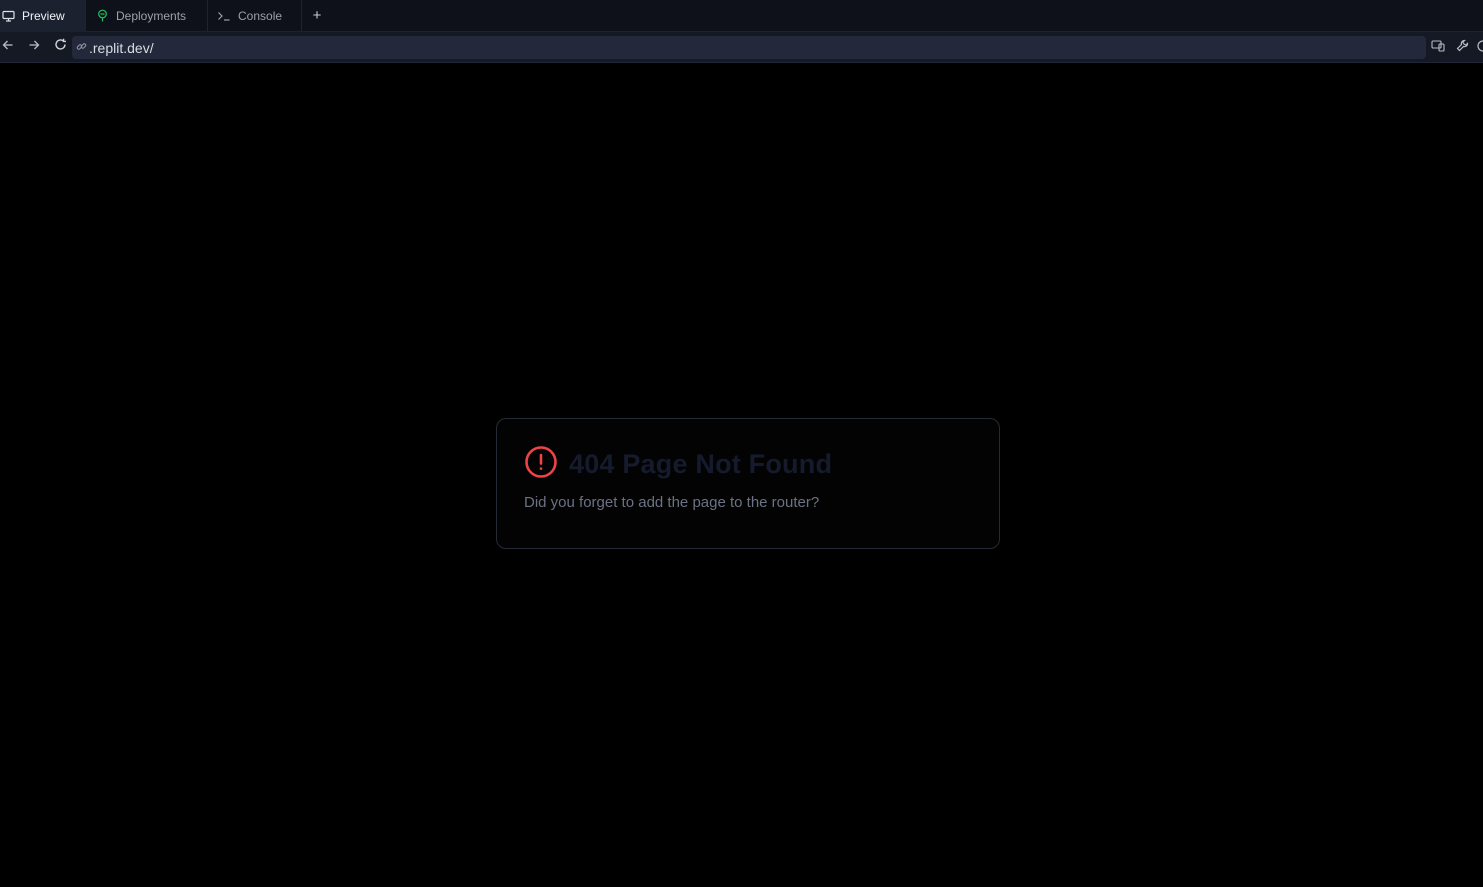 This screenshot has width=1483, height=887. I want to click on error-header: 404 Page Not Found, so click(748, 464).